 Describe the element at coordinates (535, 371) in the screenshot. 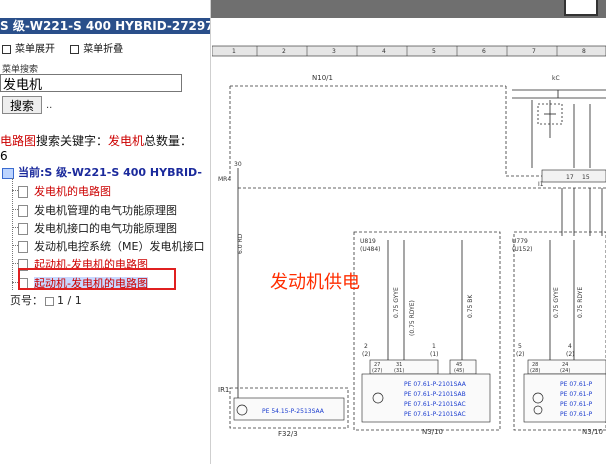

I see `pin: (28)` at that location.